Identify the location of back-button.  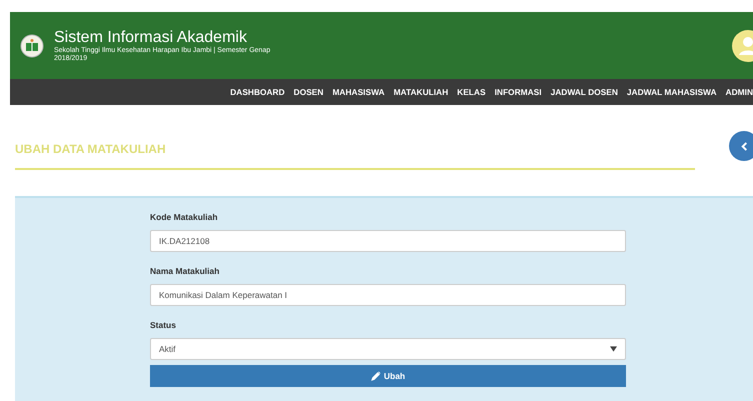
(741, 146).